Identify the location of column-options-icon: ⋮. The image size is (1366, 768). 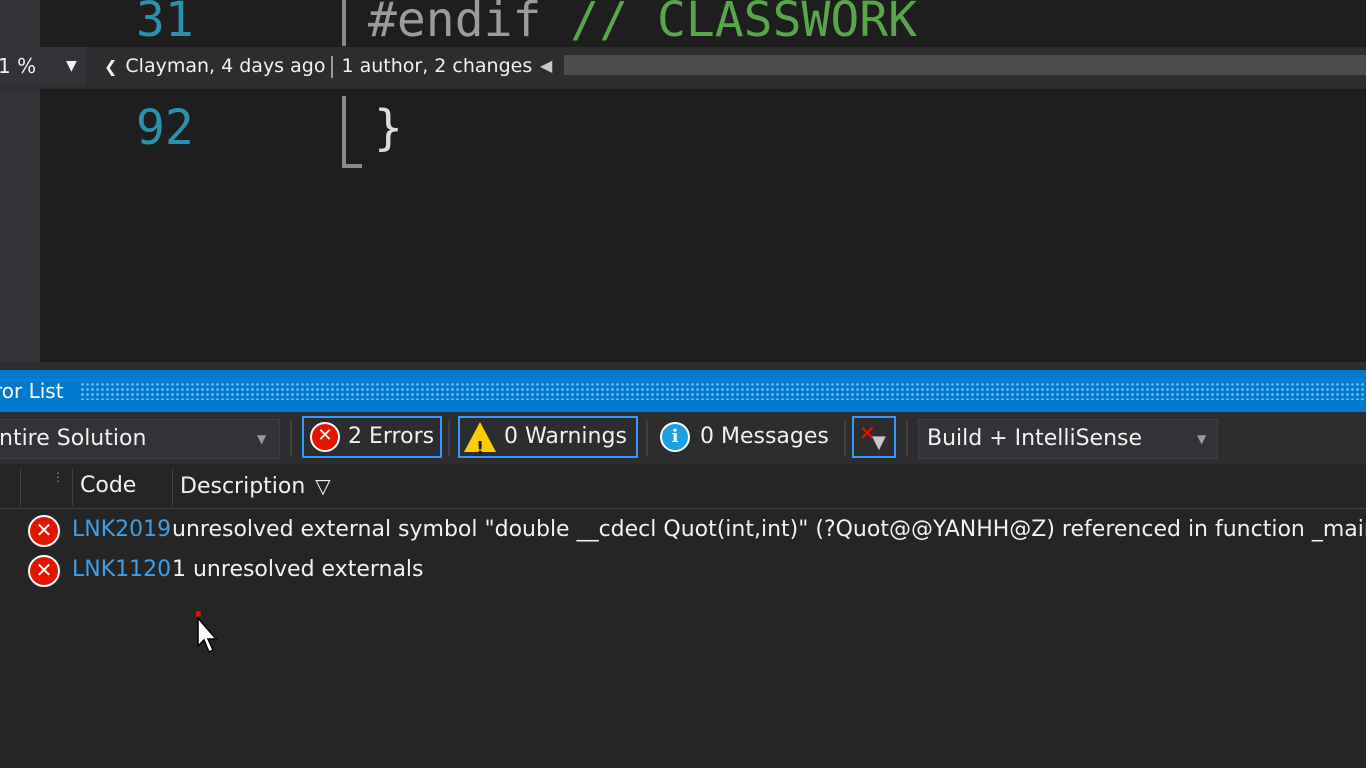
(58, 477).